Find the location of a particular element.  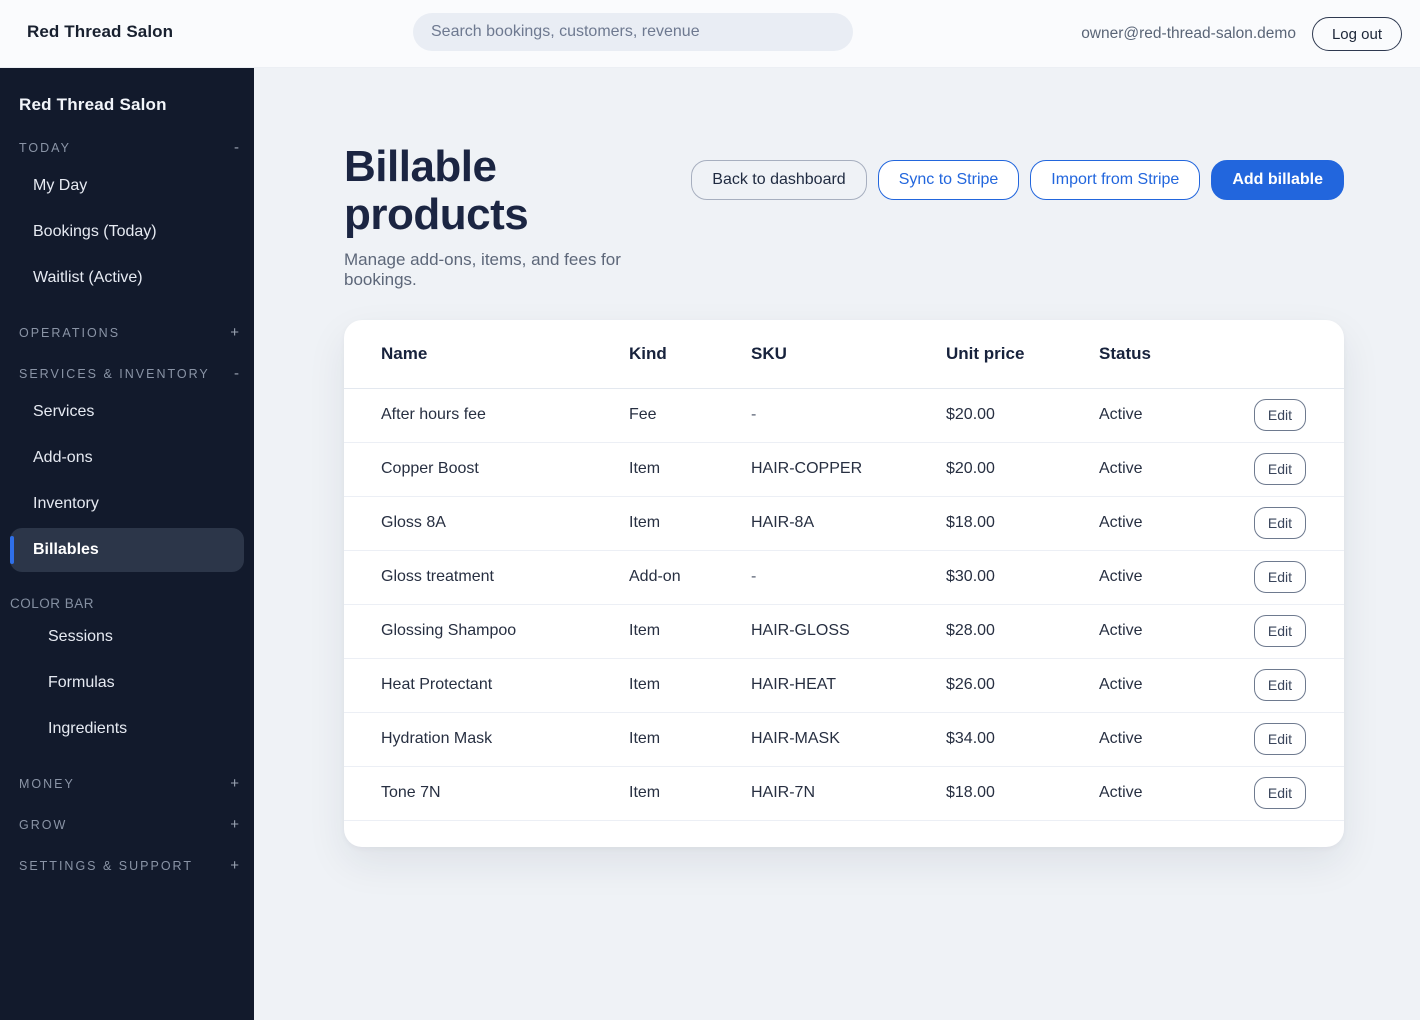

sidebar-item-add-ons: Add-ons is located at coordinates (127, 458).